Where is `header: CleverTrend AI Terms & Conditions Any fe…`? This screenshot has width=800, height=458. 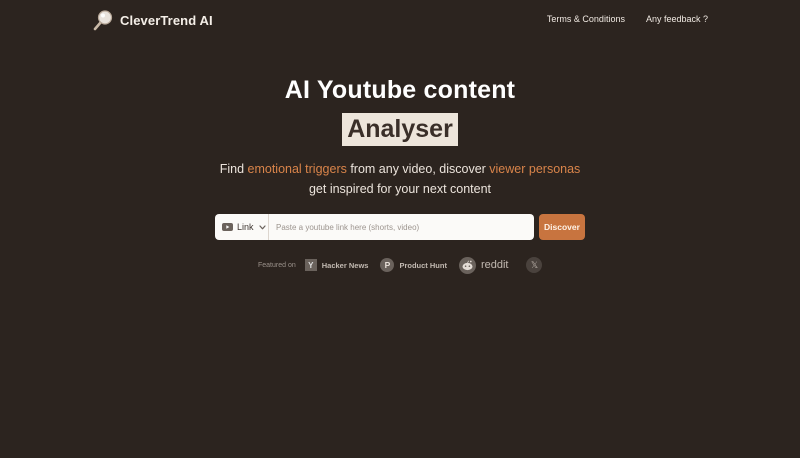 header: CleverTrend AI Terms & Conditions Any fe… is located at coordinates (400, 20).